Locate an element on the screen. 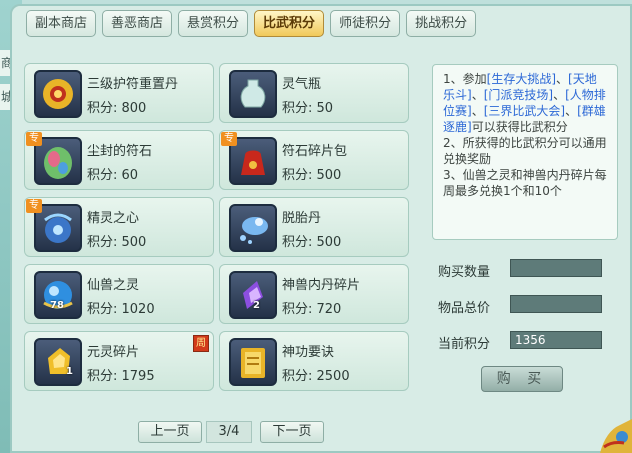 The image size is (632, 453). item-name: 尘封的符石 is located at coordinates (120, 151).